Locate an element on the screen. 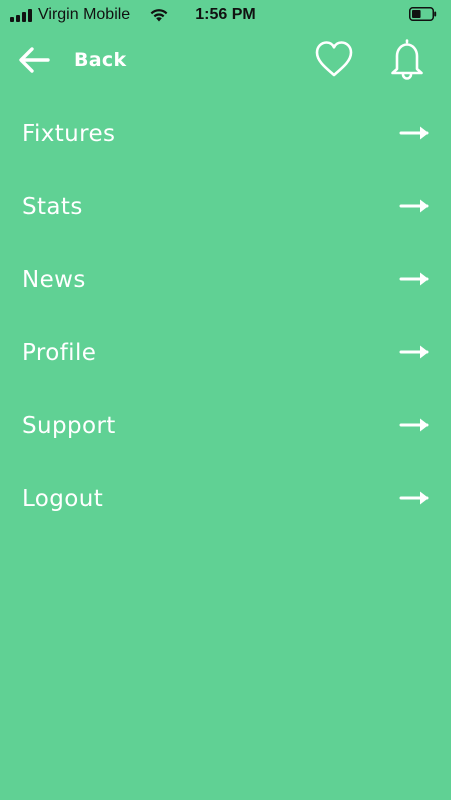  menu-item-news: News is located at coordinates (225, 280).